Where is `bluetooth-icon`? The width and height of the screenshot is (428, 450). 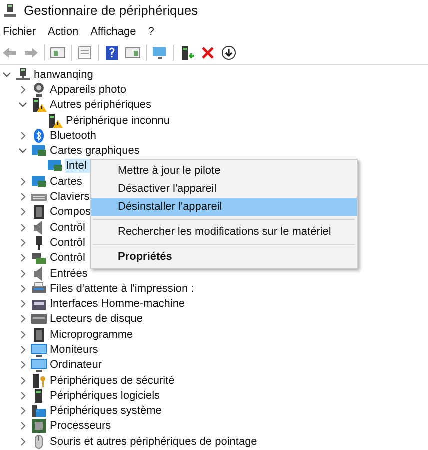
bluetooth-icon is located at coordinates (39, 136).